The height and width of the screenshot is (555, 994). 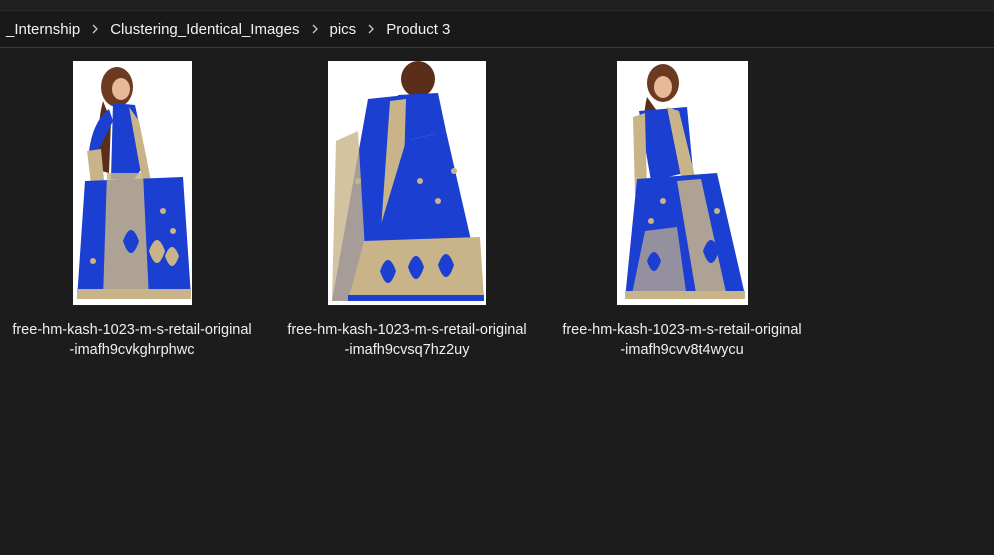 What do you see at coordinates (497, 5) in the screenshot?
I see `title-bar-strip` at bounding box center [497, 5].